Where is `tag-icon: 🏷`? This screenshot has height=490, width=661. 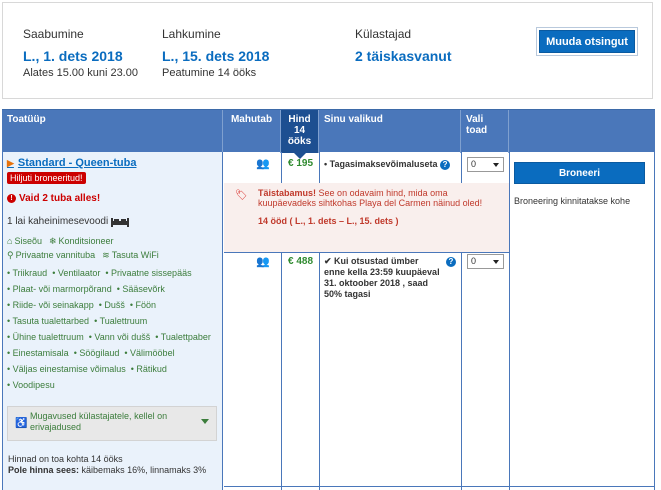 tag-icon: 🏷 is located at coordinates (241, 195).